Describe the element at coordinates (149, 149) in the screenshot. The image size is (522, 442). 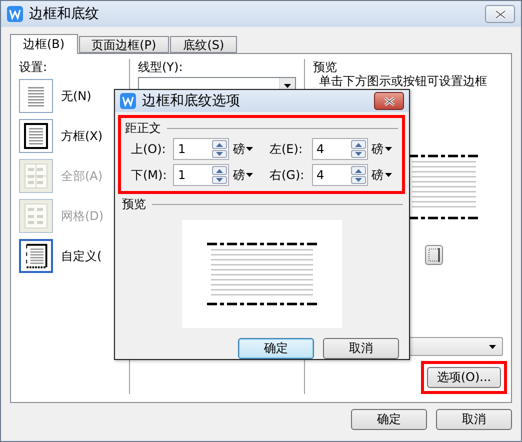
I see `field-label: 上(O):` at that location.